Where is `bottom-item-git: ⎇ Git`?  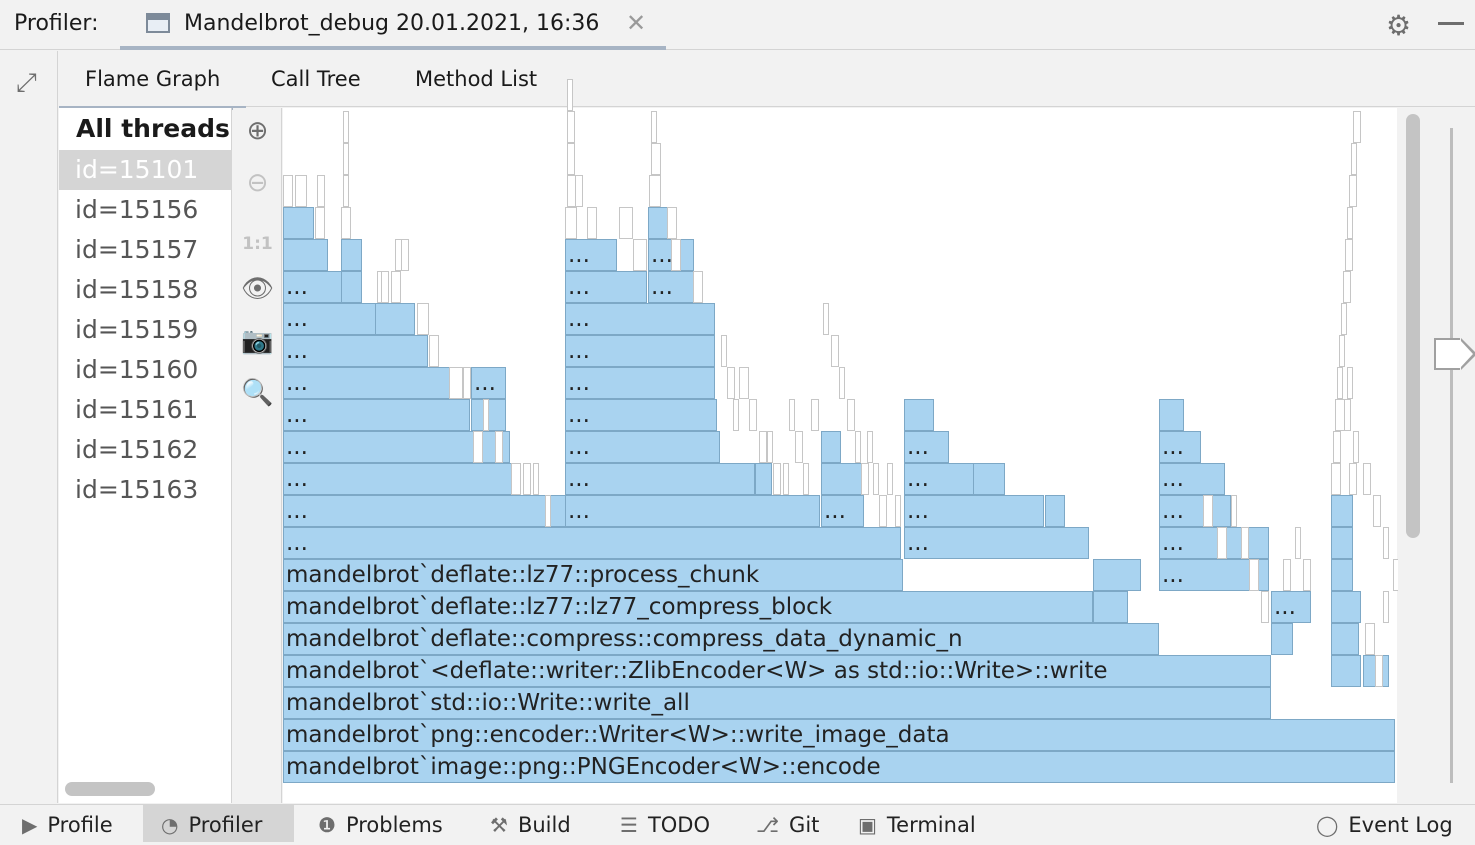
bottom-item-git: ⎇ Git is located at coordinates (787, 823).